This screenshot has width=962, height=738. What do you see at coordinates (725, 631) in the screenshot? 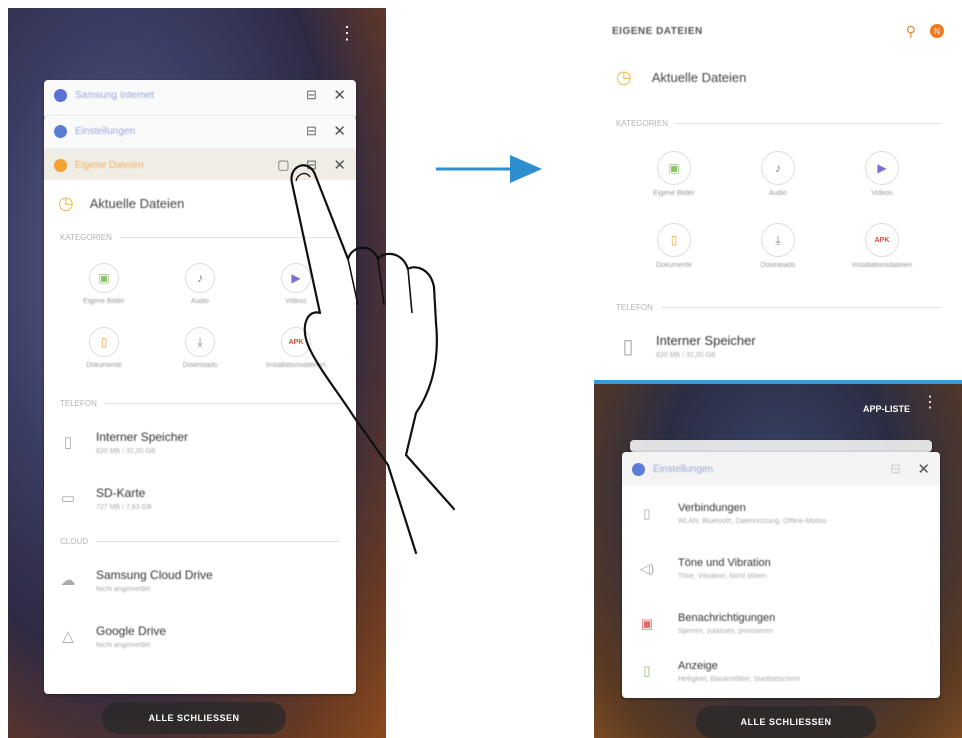
I see `setting-detail: Sperren, zulassen, priorisieren` at bounding box center [725, 631].